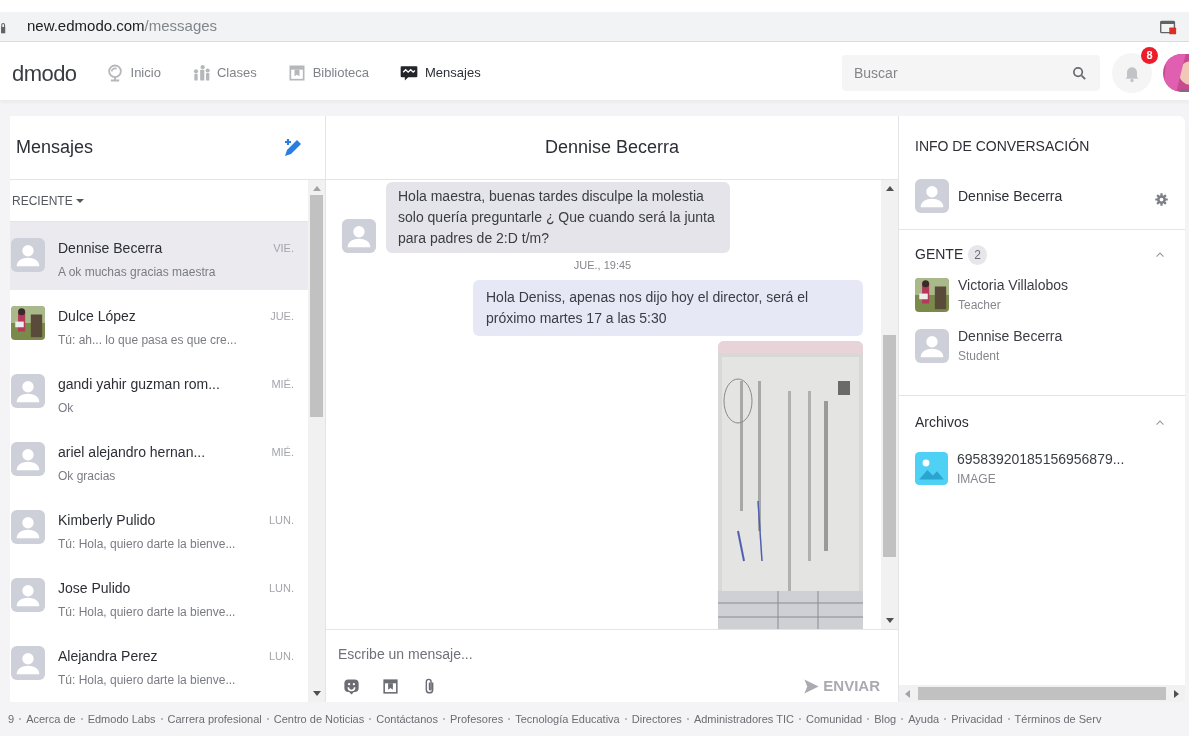  I want to click on nav-link: Inicio, so click(132, 73).